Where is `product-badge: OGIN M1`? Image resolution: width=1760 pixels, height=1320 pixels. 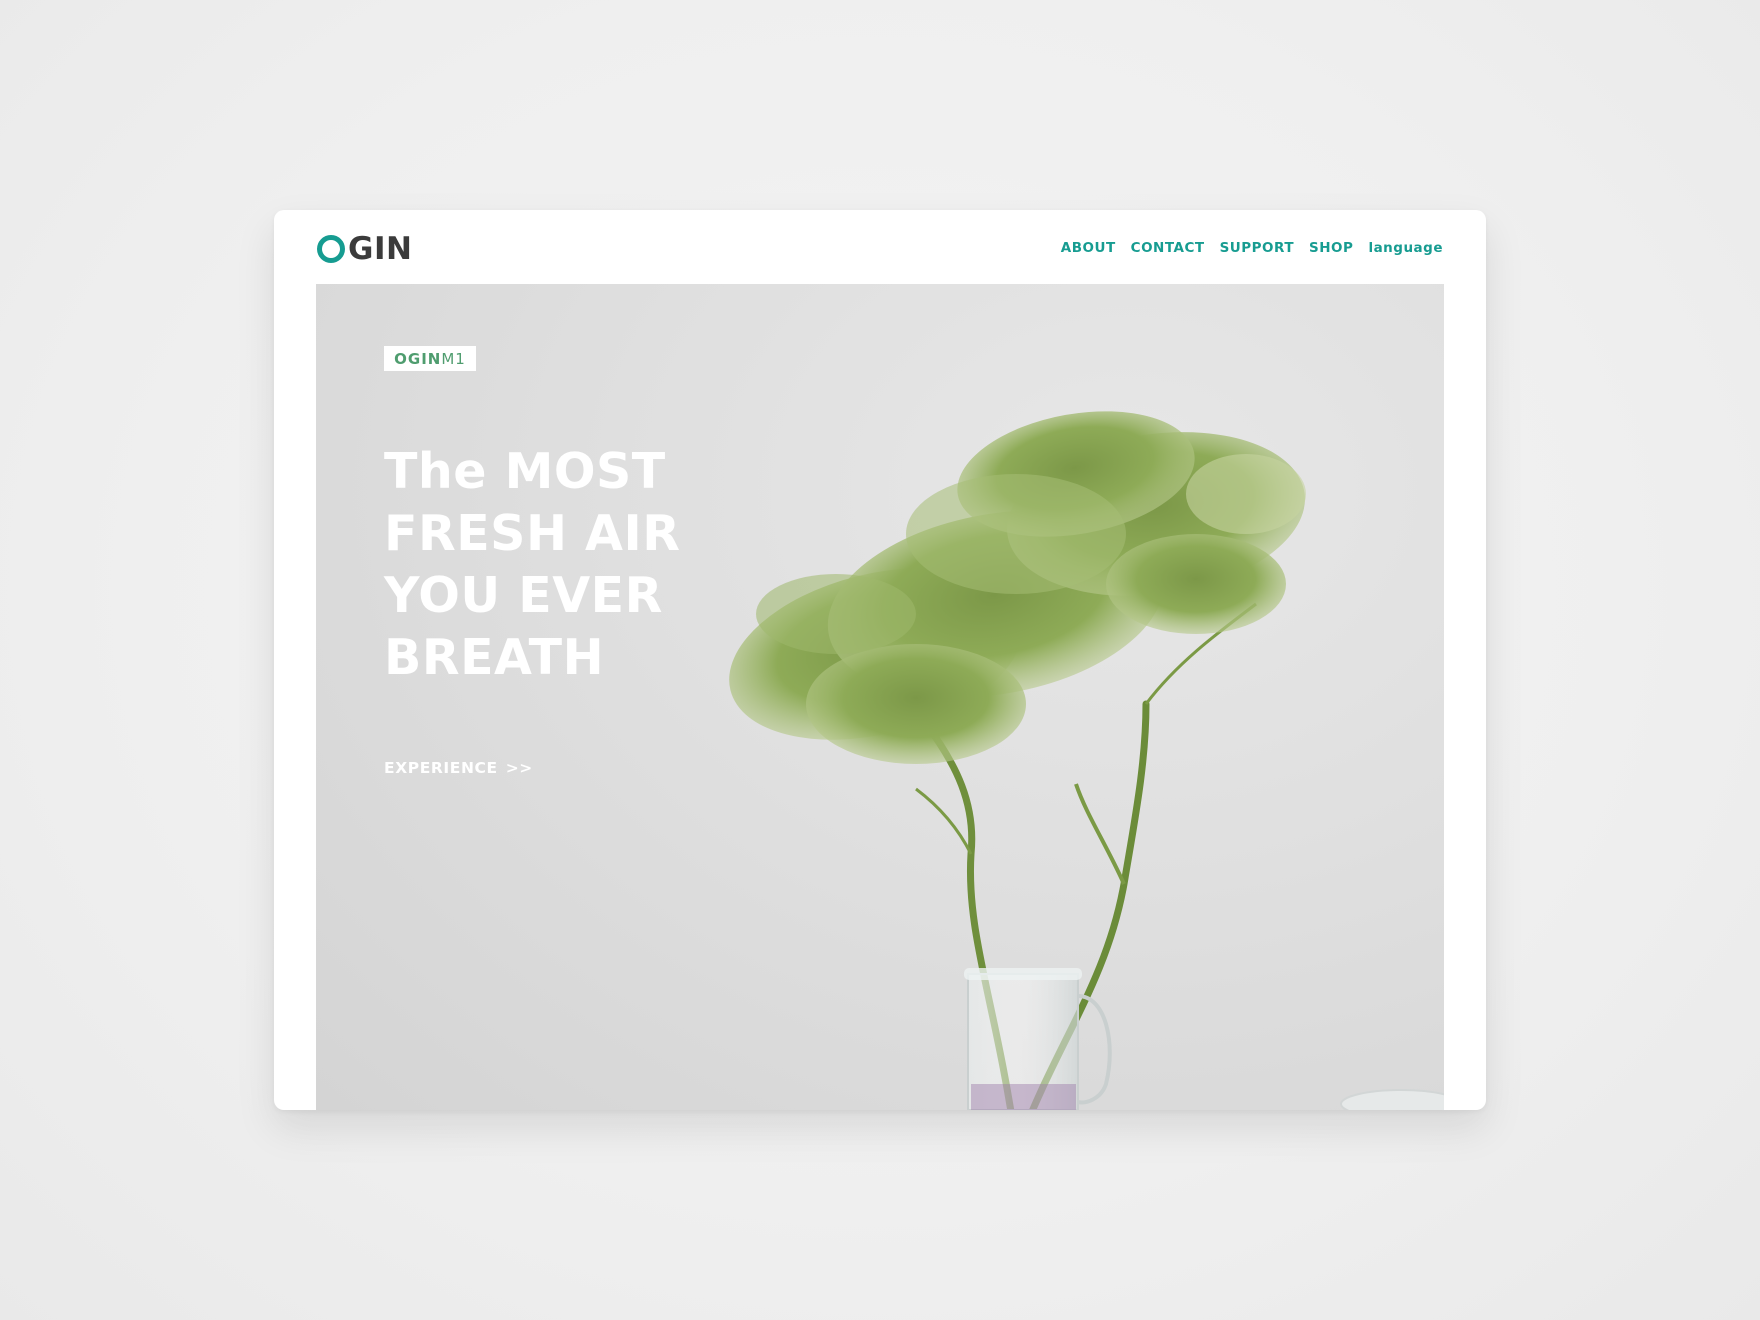
product-badge: OGIN M1 is located at coordinates (430, 358).